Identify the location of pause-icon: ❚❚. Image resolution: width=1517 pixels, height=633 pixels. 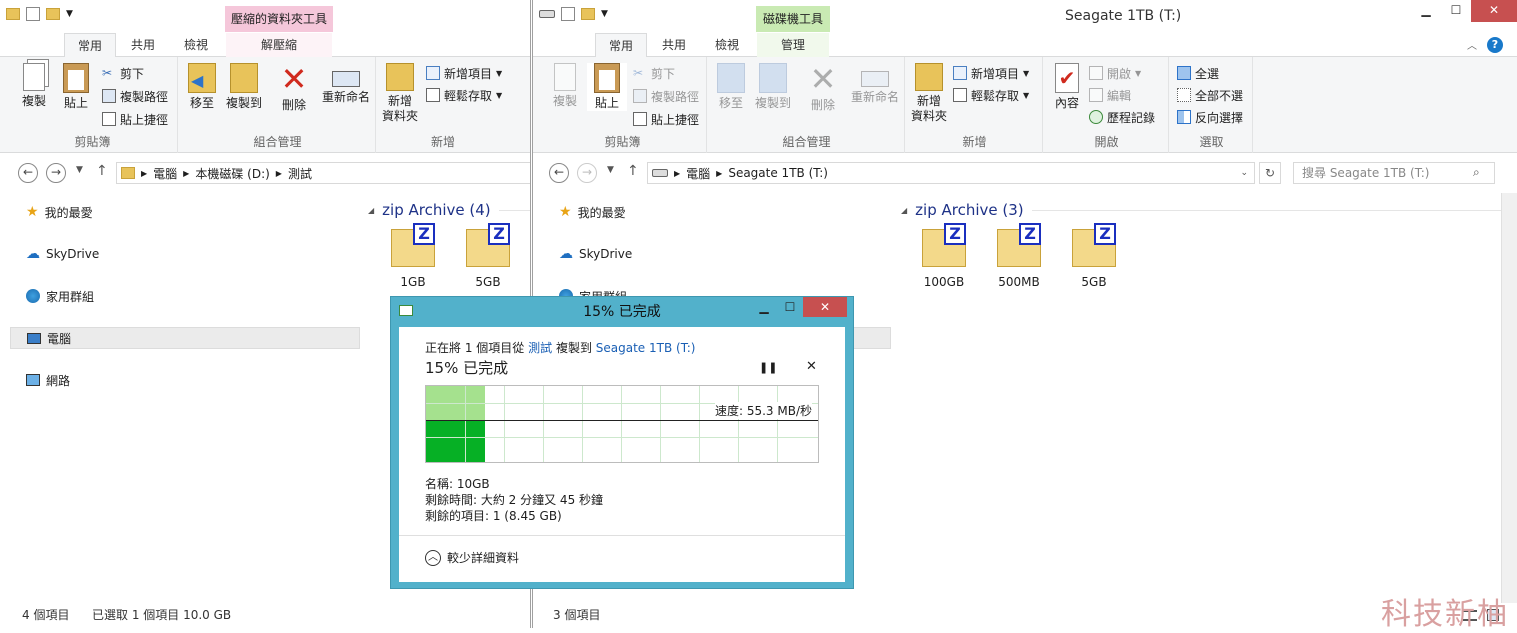
(768, 367).